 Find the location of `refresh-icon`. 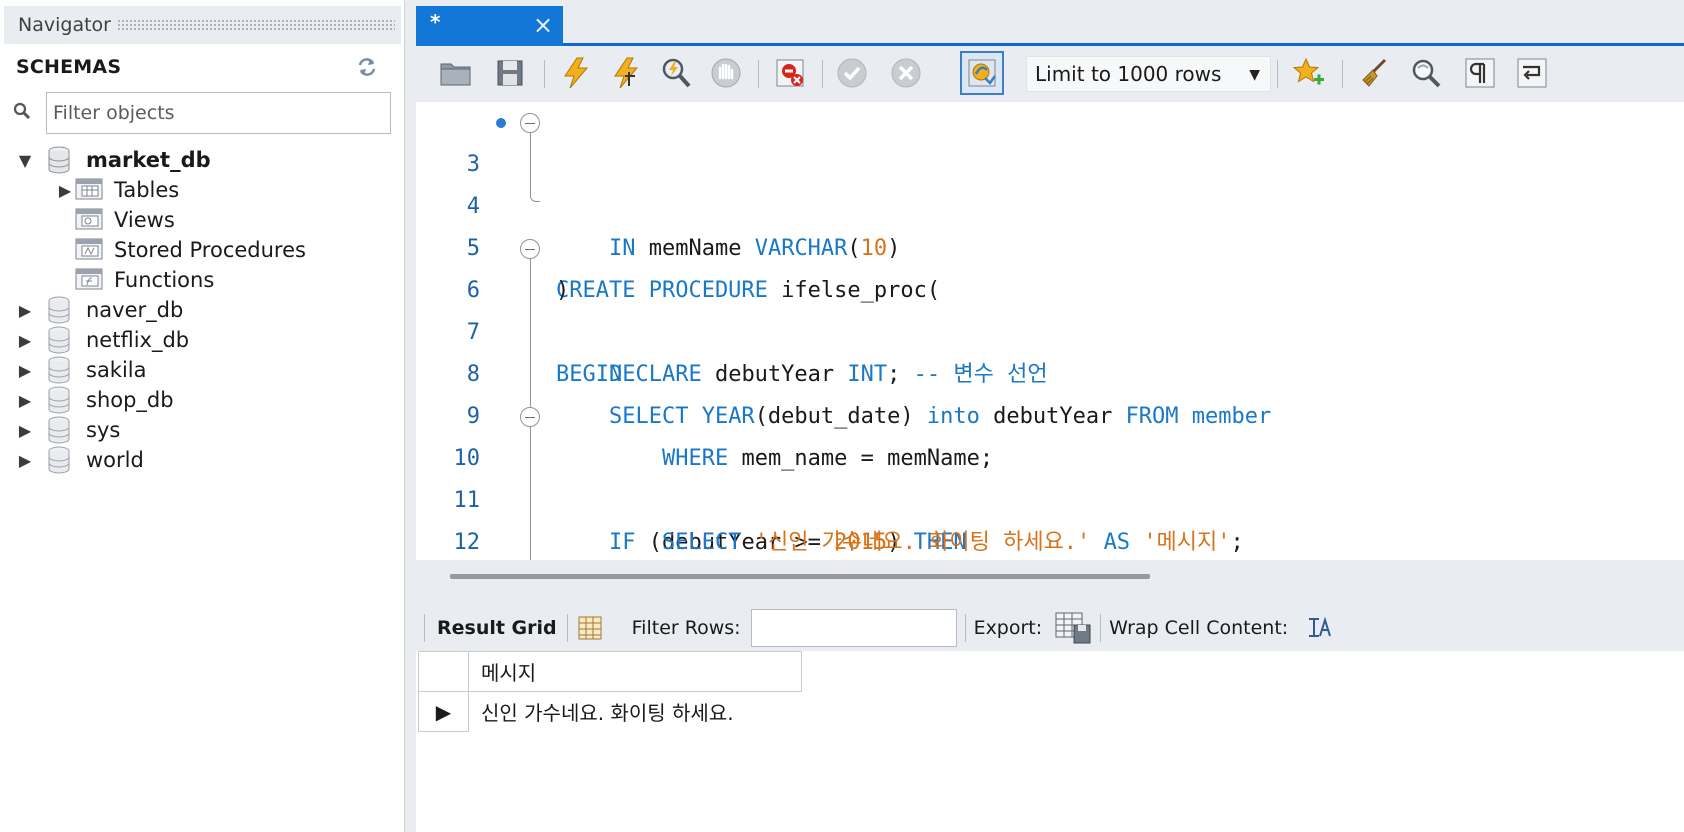

refresh-icon is located at coordinates (367, 67).